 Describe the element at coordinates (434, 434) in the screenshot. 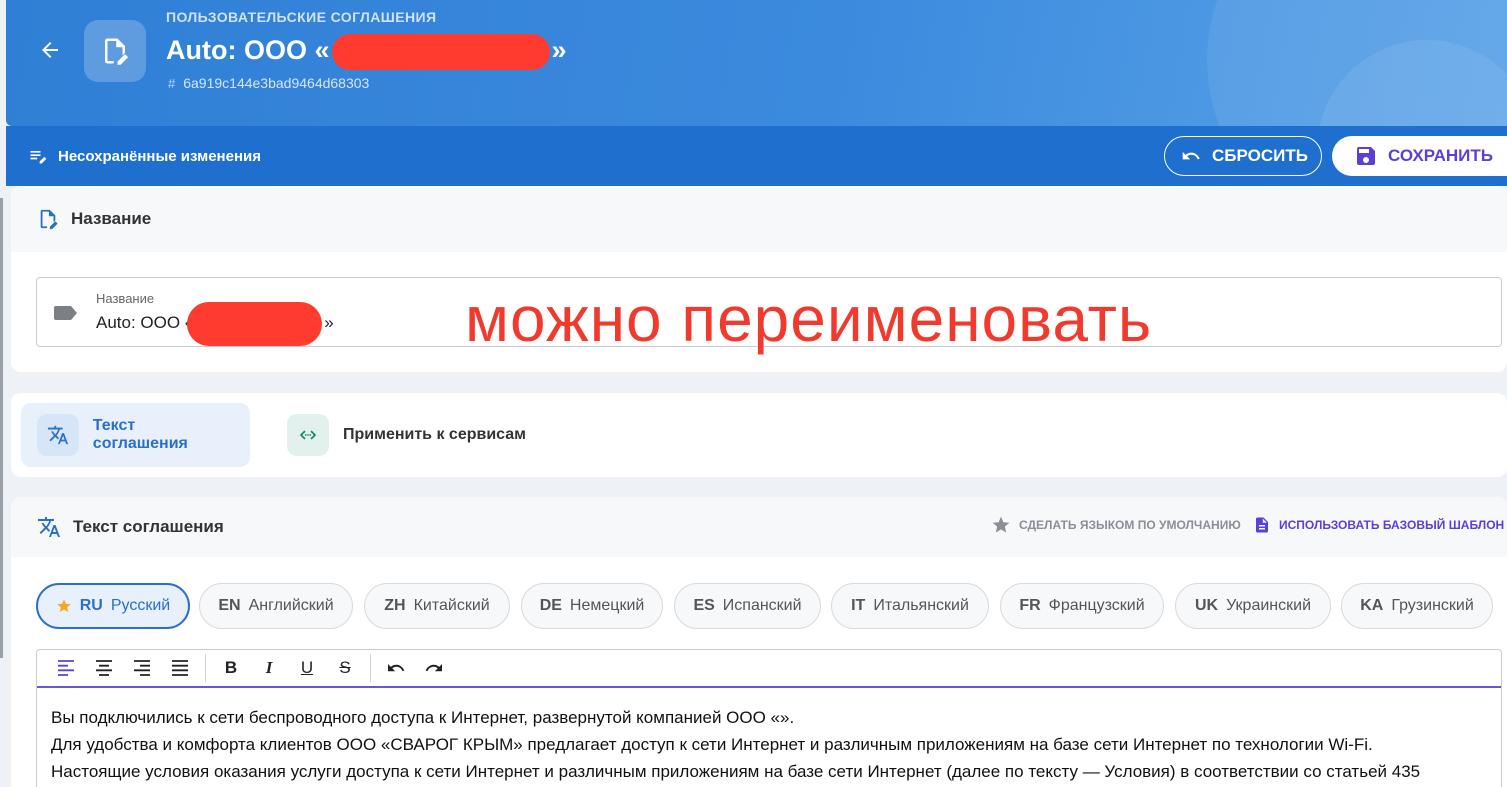

I see `tab-label: Применить к сервисам` at that location.